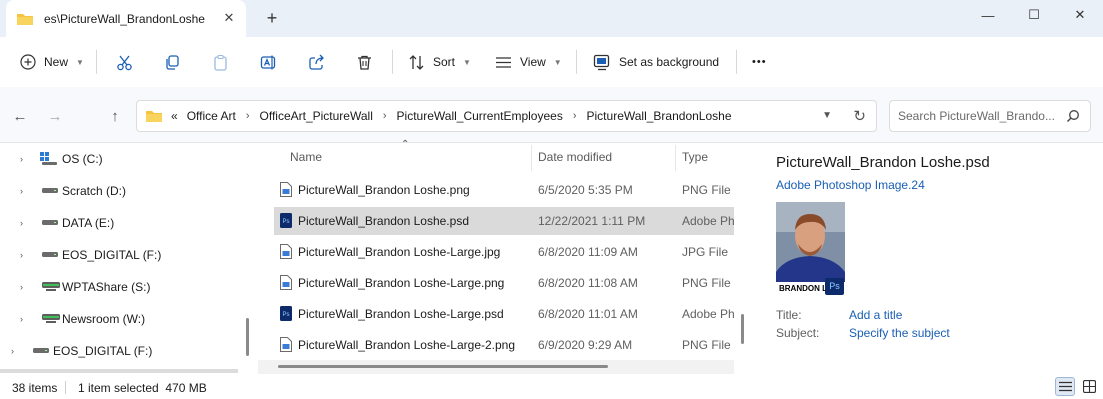 The width and height of the screenshot is (1103, 399). Describe the element at coordinates (899, 333) in the screenshot. I see `subject-property-value: Specify the subject` at that location.